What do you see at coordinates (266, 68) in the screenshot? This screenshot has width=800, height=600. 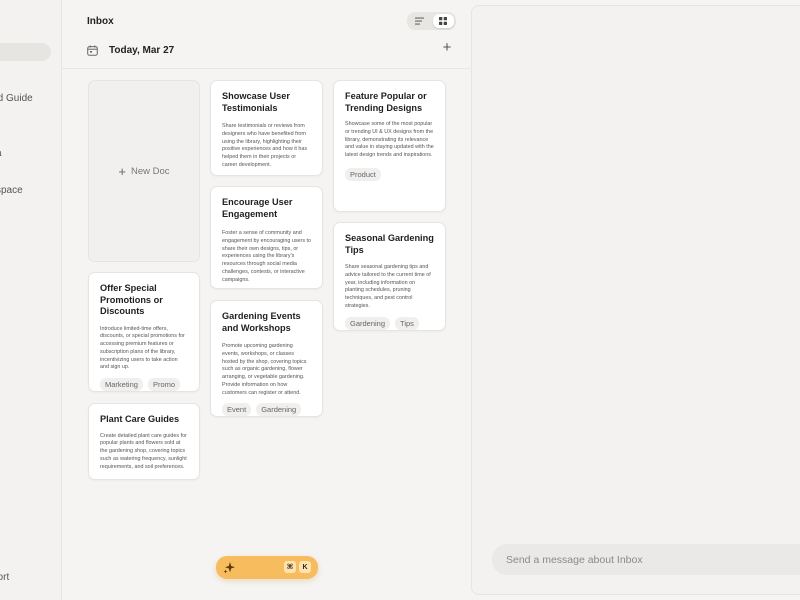 I see `divider` at bounding box center [266, 68].